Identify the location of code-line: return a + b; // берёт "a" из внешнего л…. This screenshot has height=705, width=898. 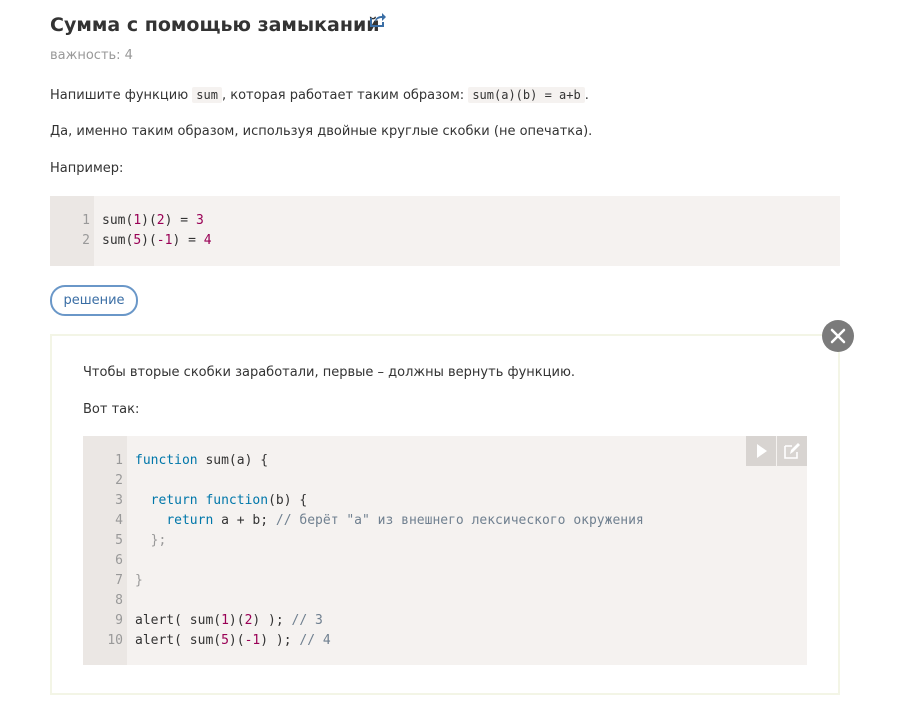
(389, 521).